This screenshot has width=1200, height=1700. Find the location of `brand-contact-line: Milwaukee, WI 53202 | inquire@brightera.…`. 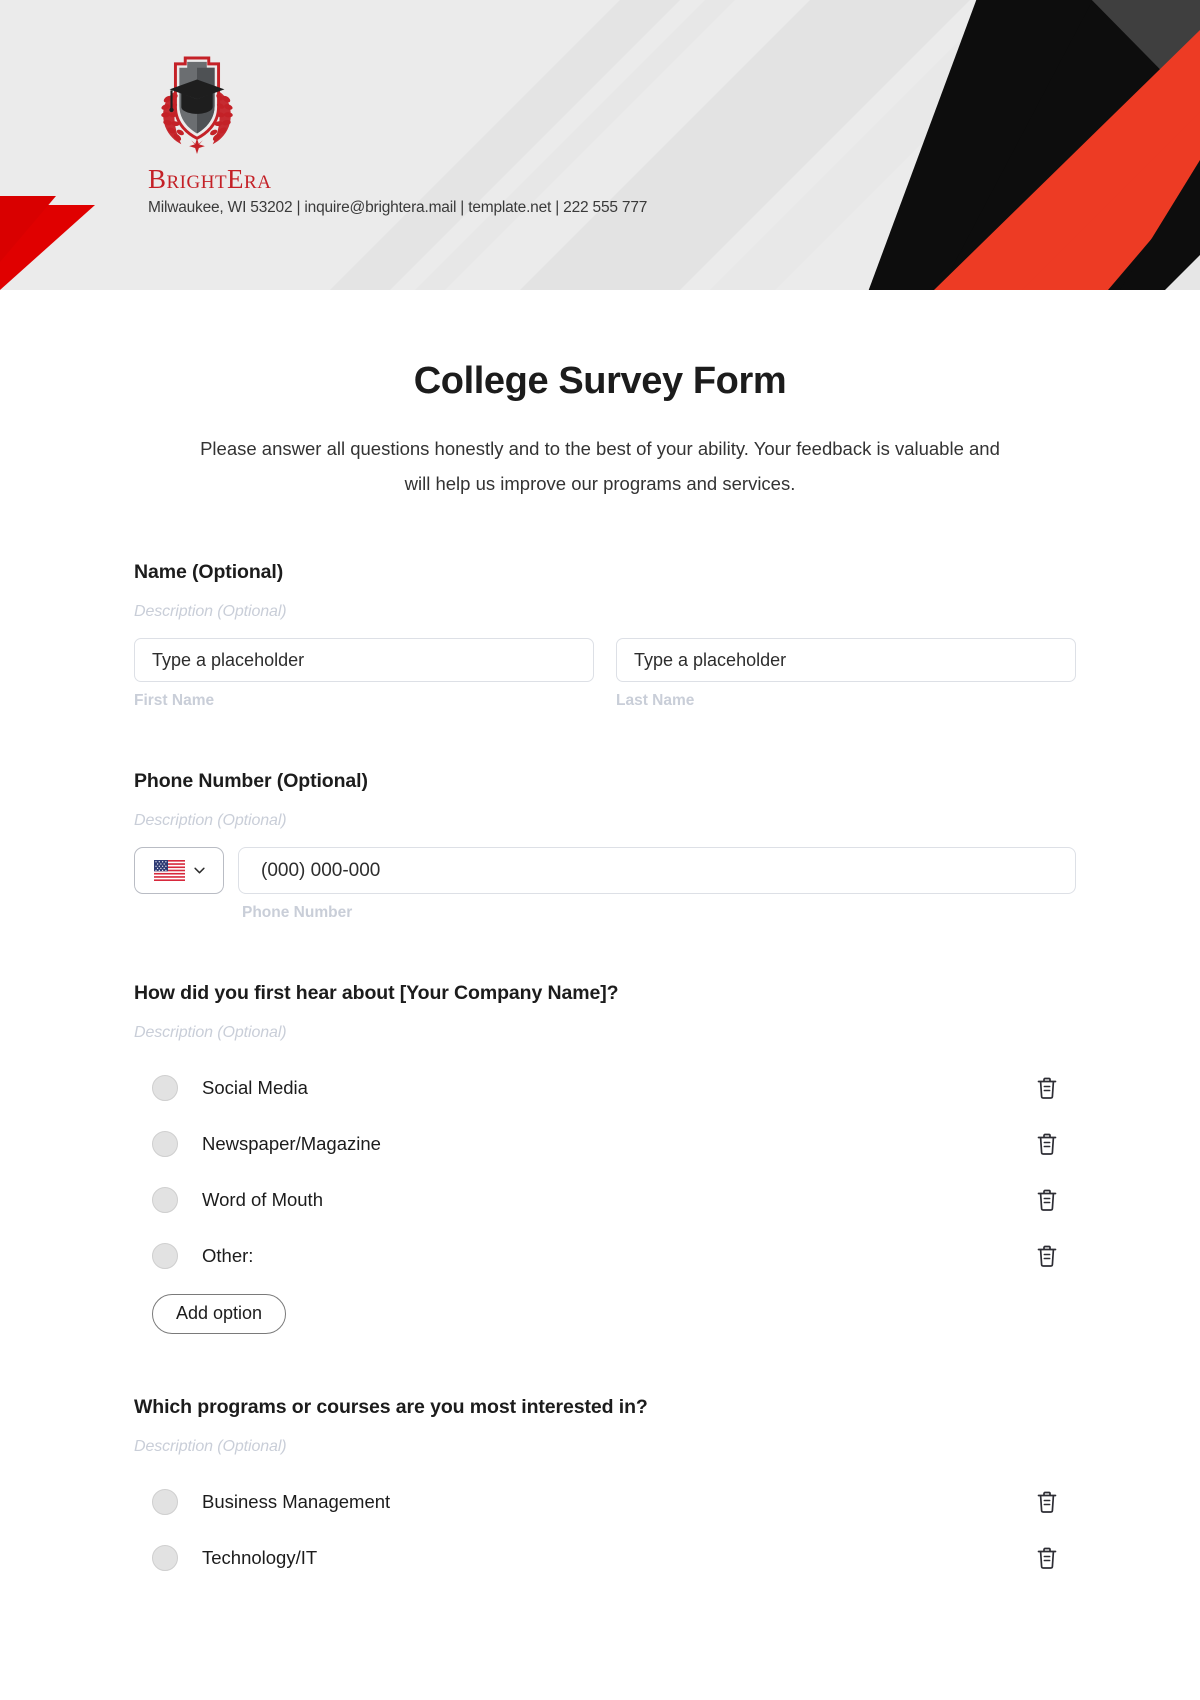

brand-contact-line: Milwaukee, WI 53202 | inquire@brightera.… is located at coordinates (398, 207).